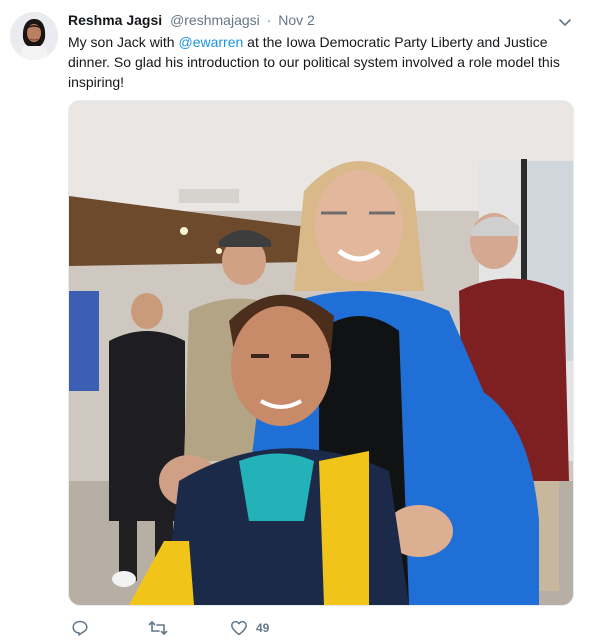  I want to click on retweet-icon, so click(158, 628).